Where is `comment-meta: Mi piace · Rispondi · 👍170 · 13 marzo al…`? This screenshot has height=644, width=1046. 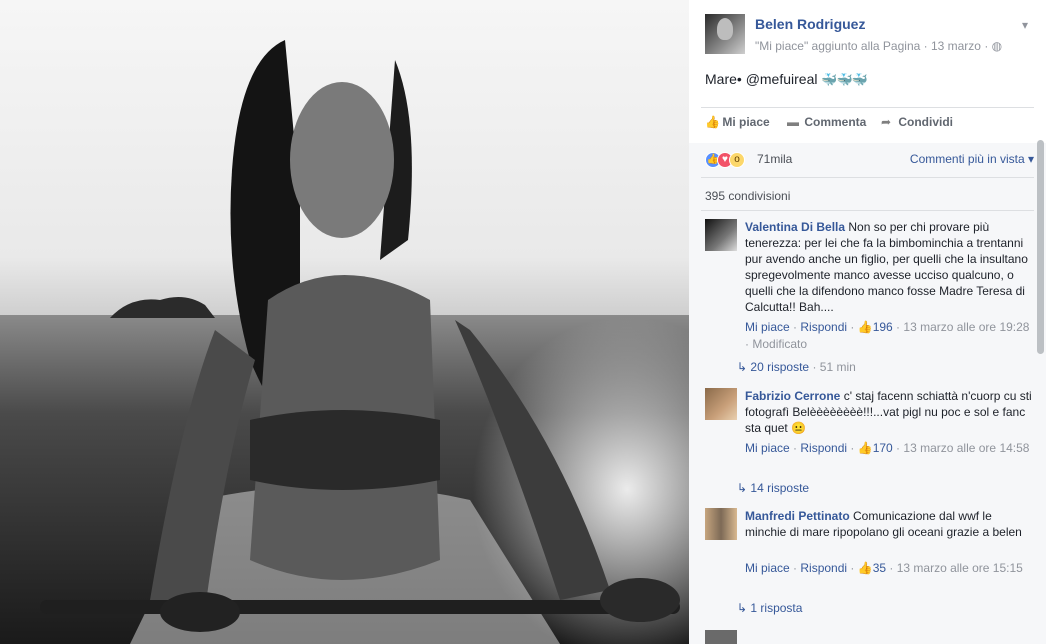 comment-meta: Mi piace · Rispondi · 👍170 · 13 marzo al… is located at coordinates (887, 448).